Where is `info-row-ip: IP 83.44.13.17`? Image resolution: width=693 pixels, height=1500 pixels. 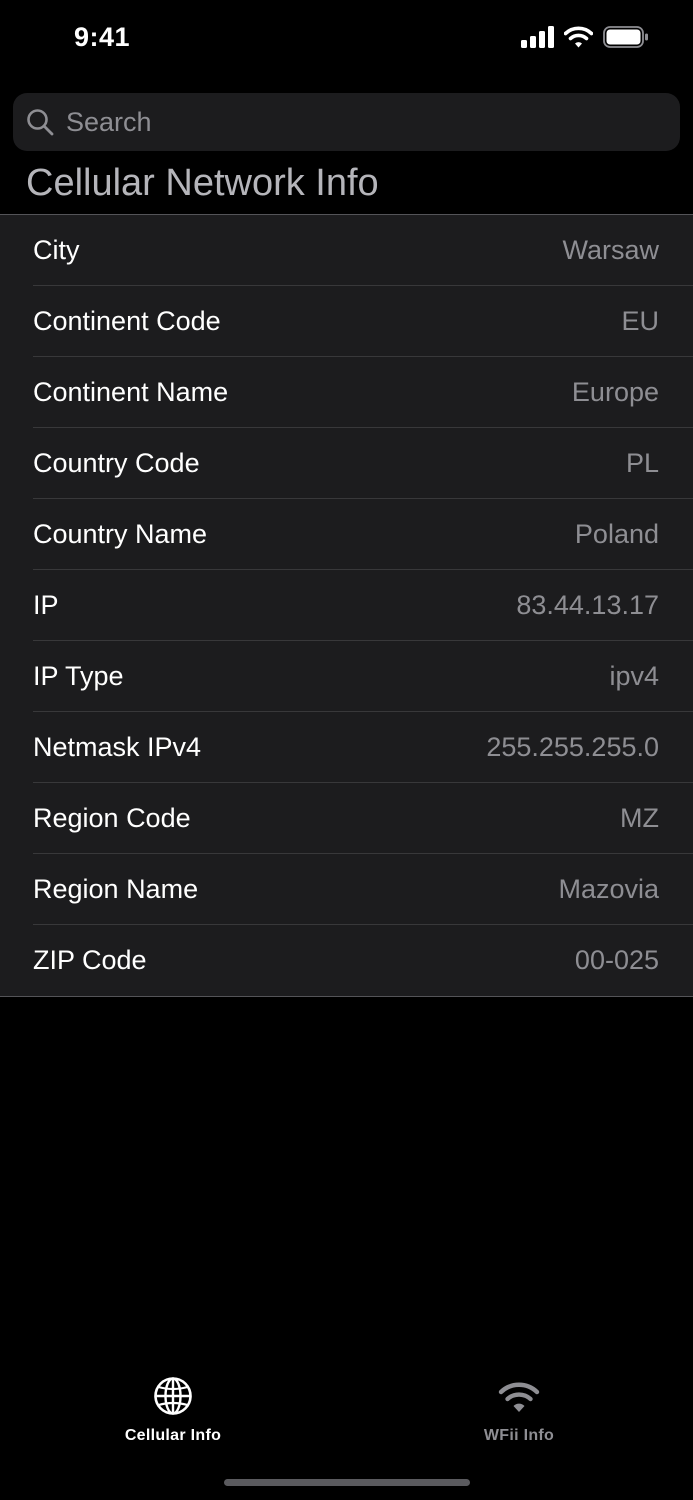
info-row-ip: IP 83.44.13.17 is located at coordinates (346, 605).